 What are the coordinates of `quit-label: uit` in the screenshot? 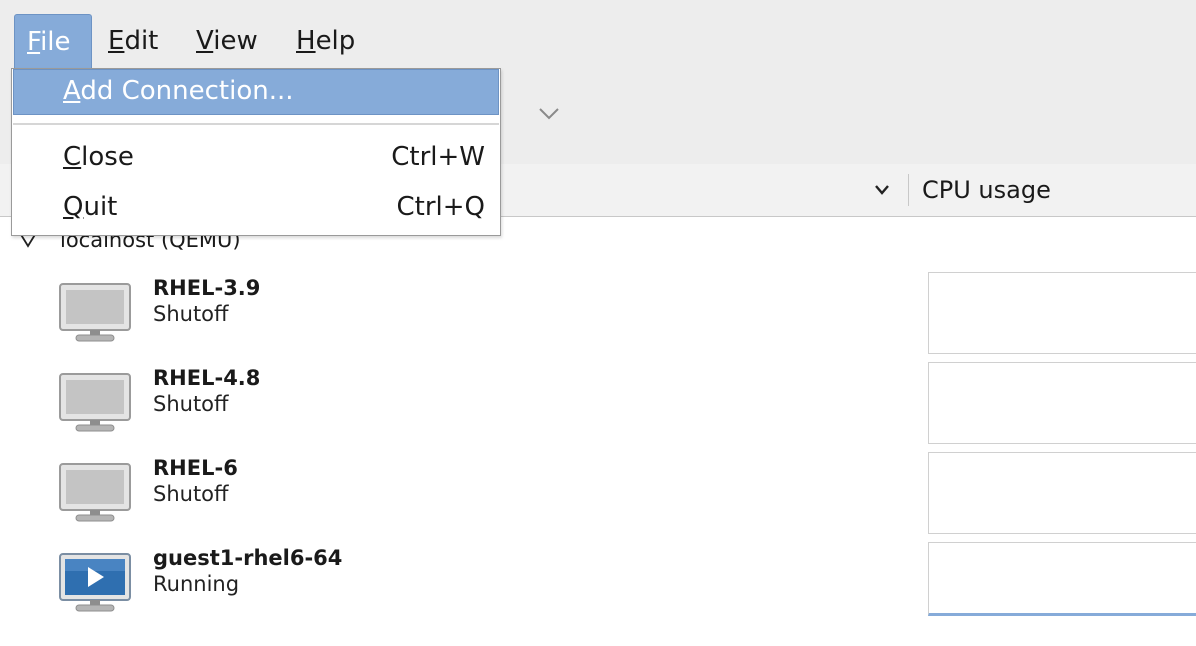 It's located at (100, 207).